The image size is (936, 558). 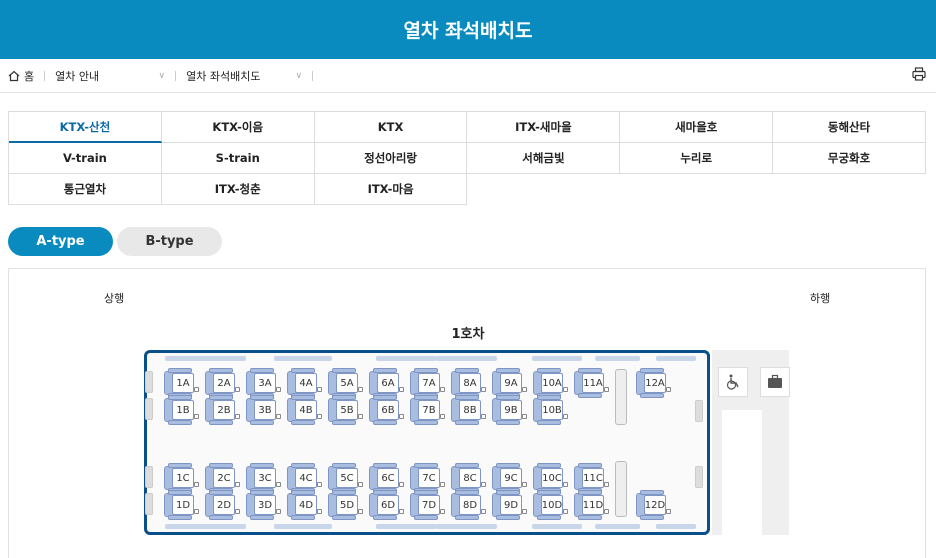 I want to click on seat-9c: 9C, so click(x=510, y=478).